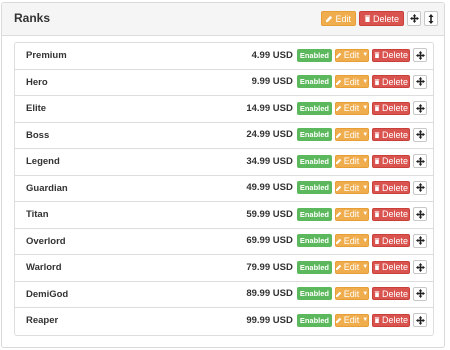 This screenshot has height=350, width=450. What do you see at coordinates (224, 295) in the screenshot?
I see `rank-row: DemiGod 89.99 USD Enabled Edit ▼ Delete` at bounding box center [224, 295].